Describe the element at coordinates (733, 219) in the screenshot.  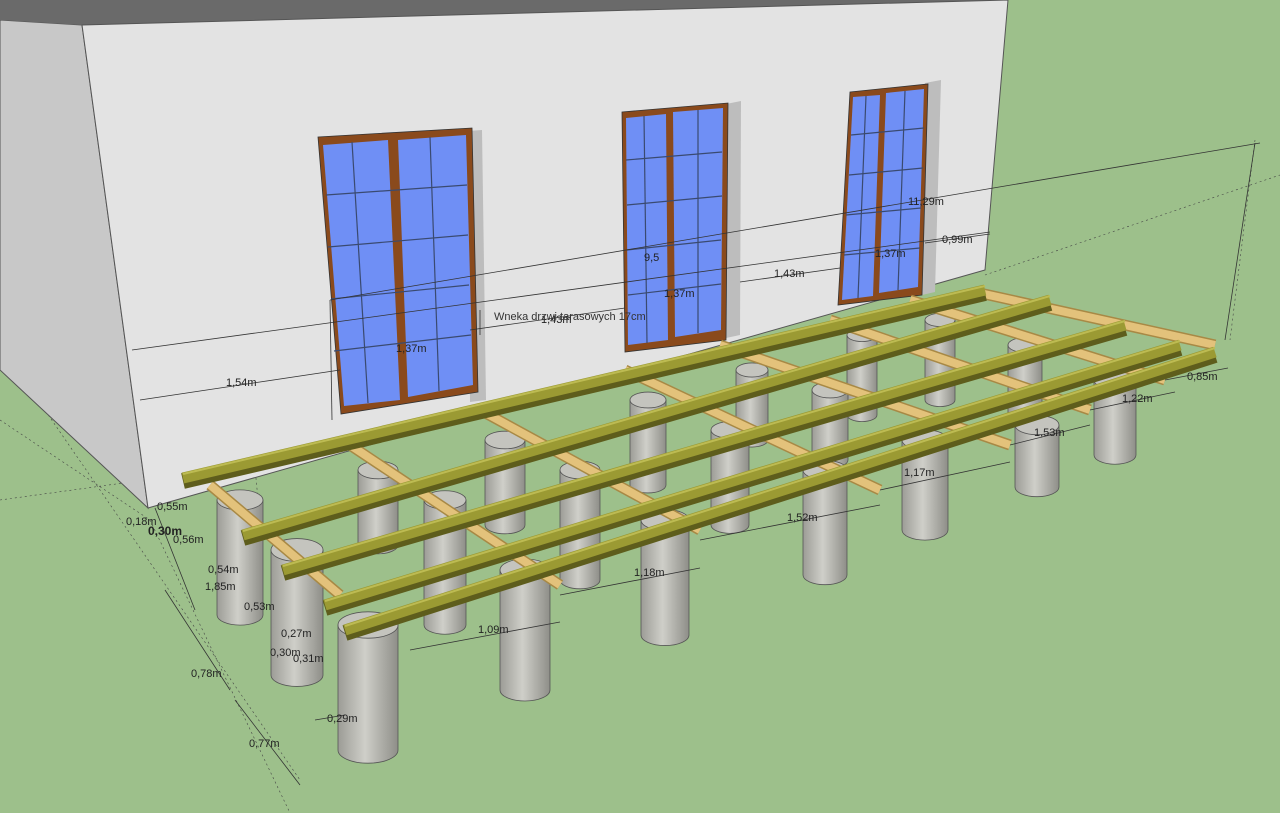
I see `window-recess` at that location.